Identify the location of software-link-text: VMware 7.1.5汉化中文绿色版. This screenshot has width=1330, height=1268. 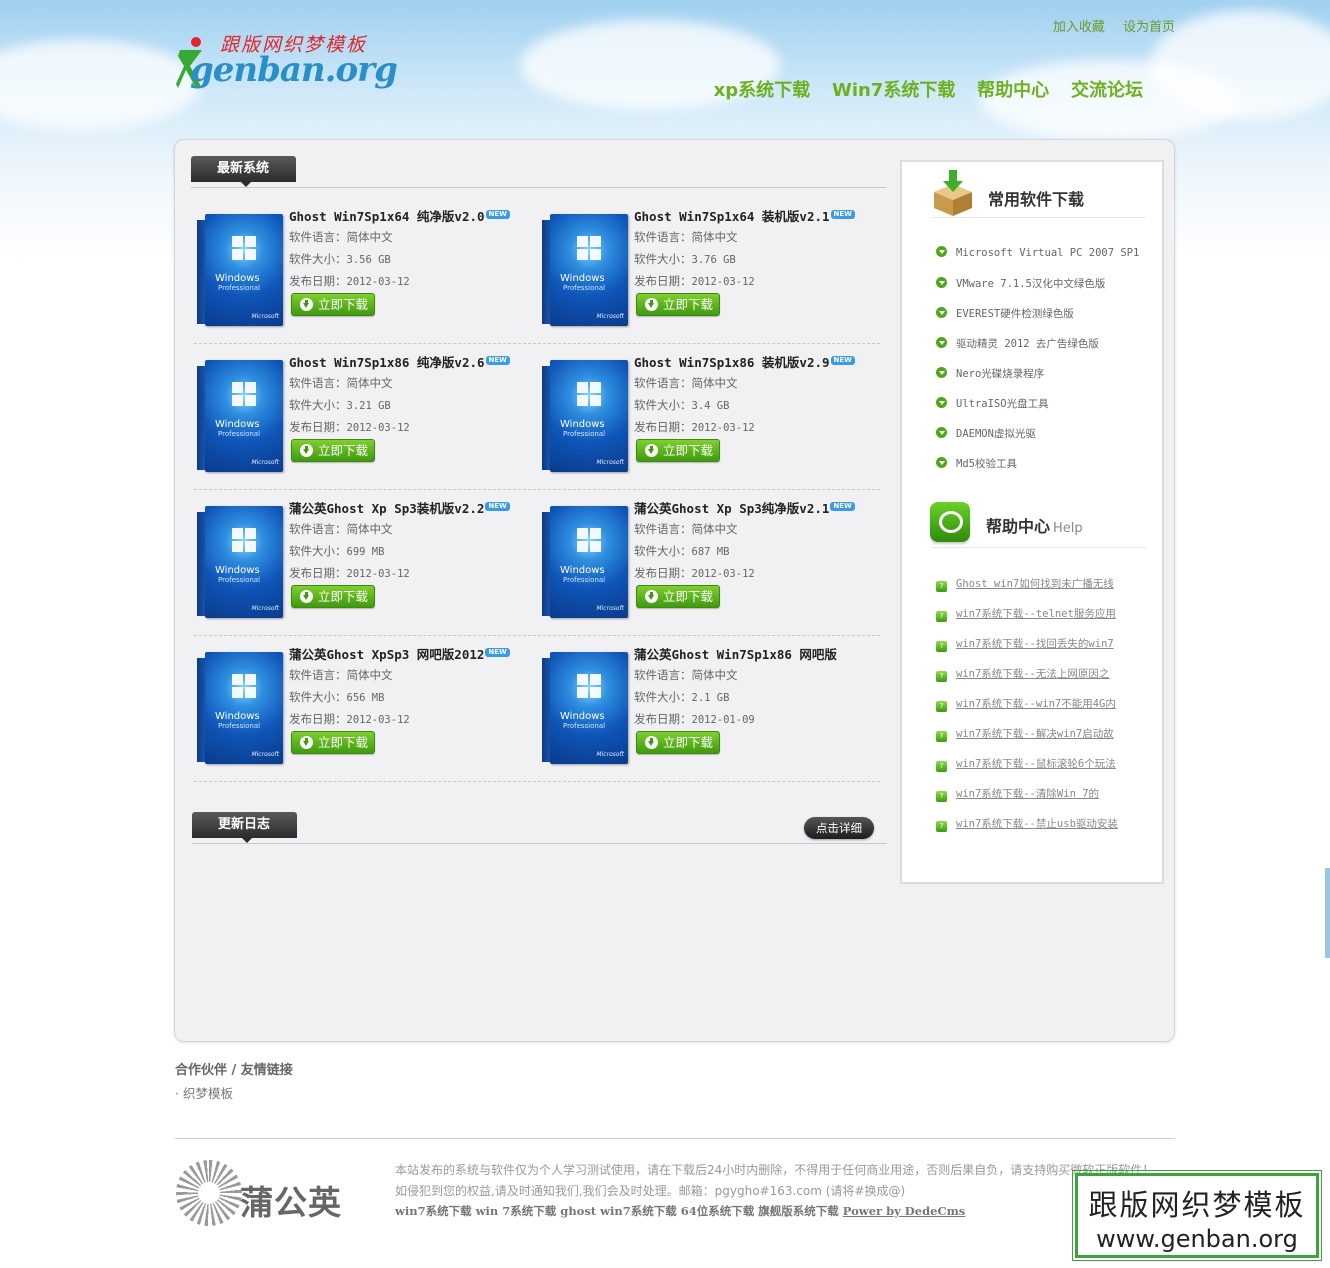
(1031, 284).